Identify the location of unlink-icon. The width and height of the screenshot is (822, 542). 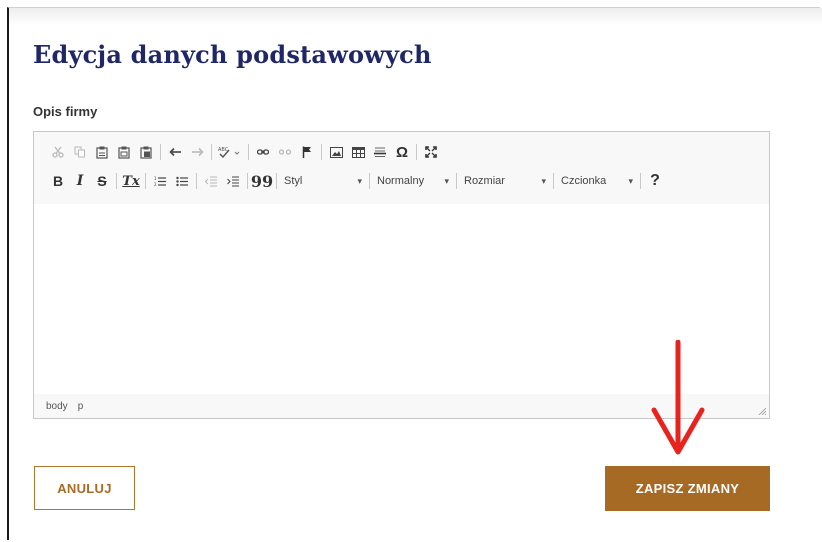
(285, 152).